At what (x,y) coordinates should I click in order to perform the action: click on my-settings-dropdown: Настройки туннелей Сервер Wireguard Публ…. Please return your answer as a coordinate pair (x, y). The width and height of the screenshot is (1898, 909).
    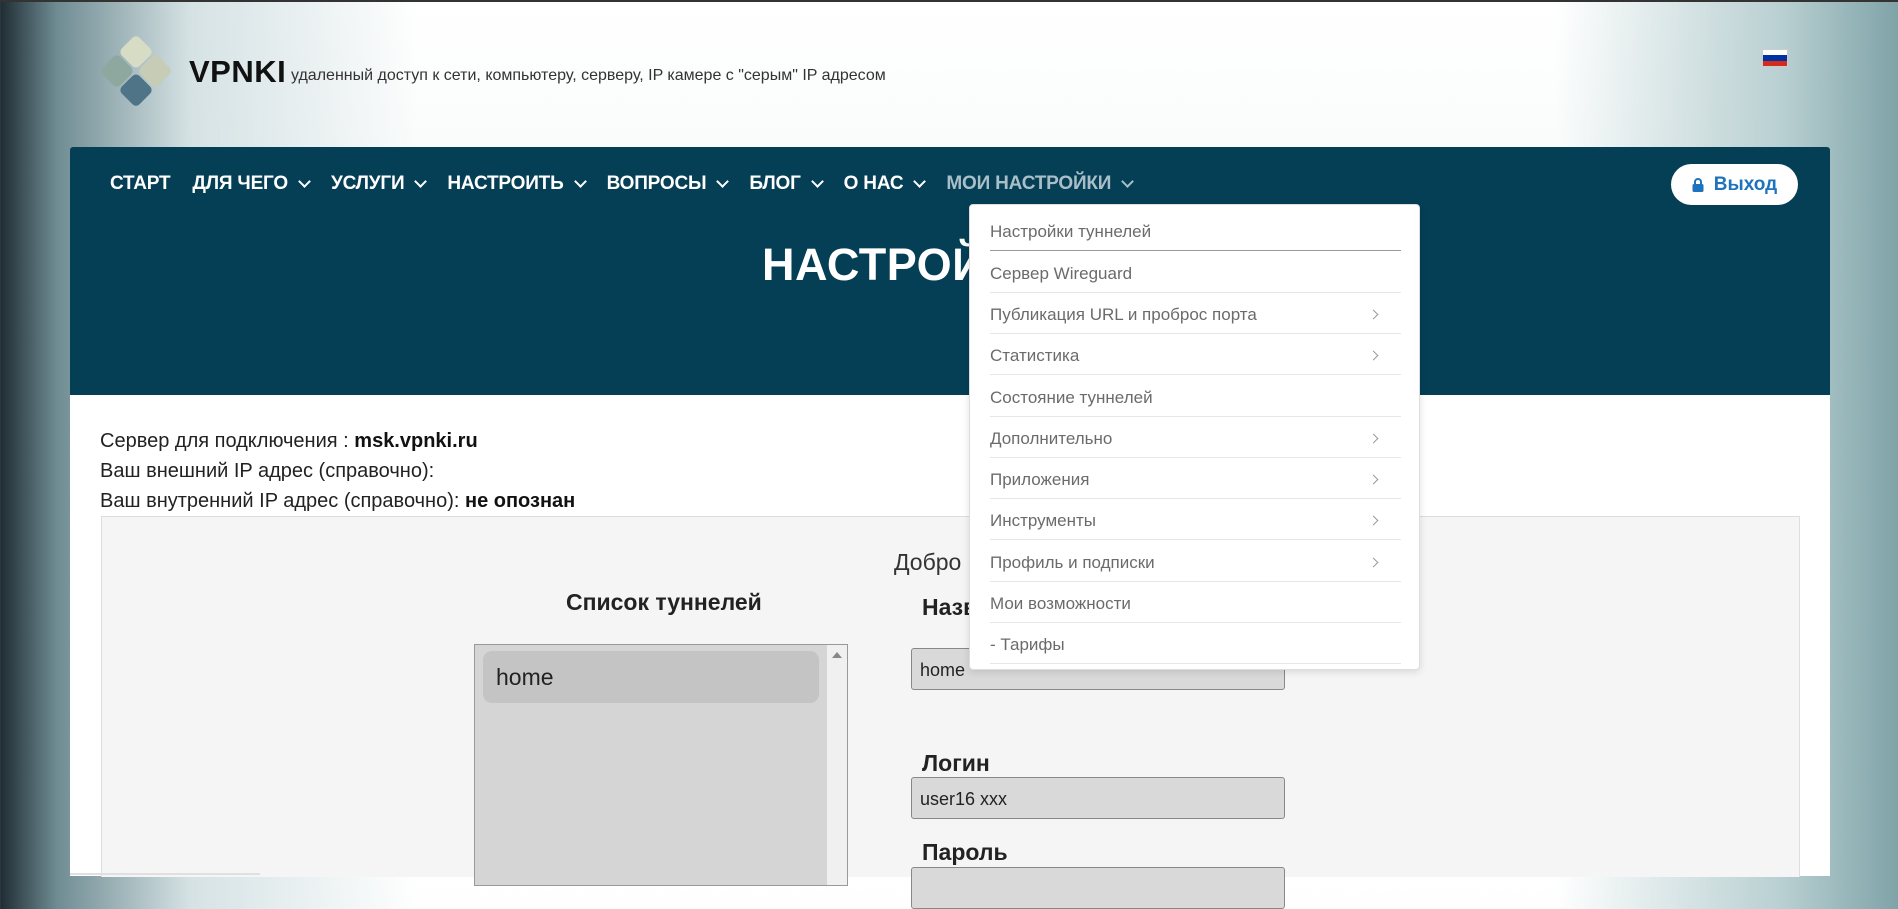
    Looking at the image, I should click on (1194, 437).